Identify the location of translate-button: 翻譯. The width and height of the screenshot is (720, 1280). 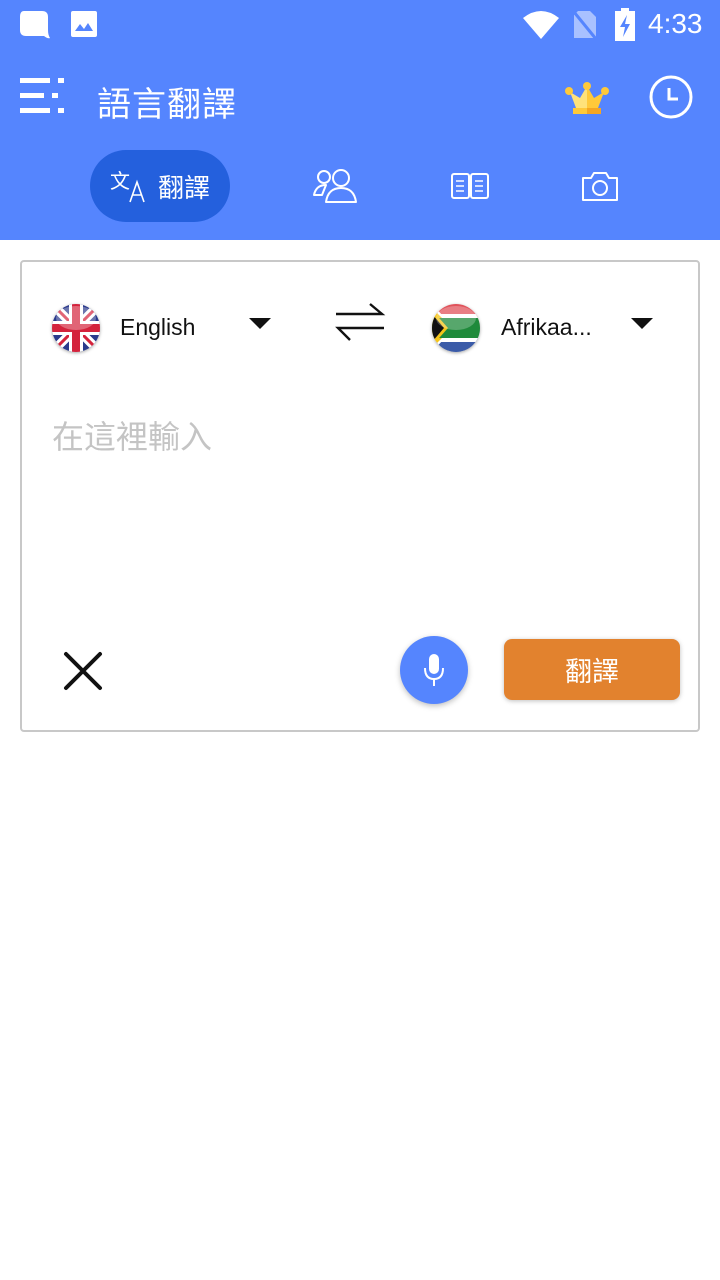
(592, 669).